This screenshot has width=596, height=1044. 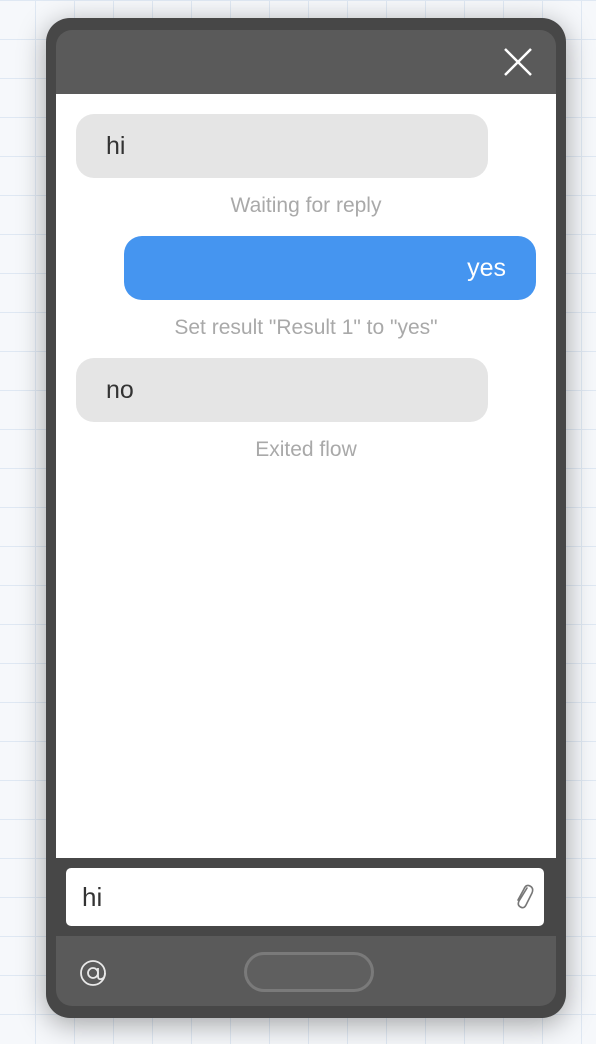 I want to click on at-sign-icon, so click(x=93, y=973).